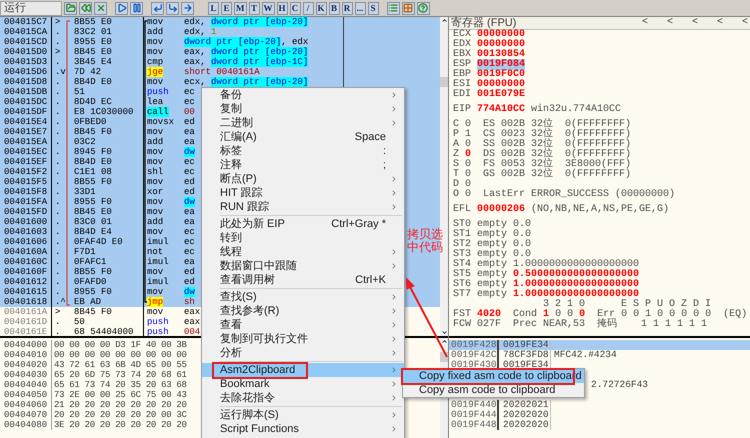  What do you see at coordinates (155, 62) in the screenshot?
I see `mnemonic: cmp` at bounding box center [155, 62].